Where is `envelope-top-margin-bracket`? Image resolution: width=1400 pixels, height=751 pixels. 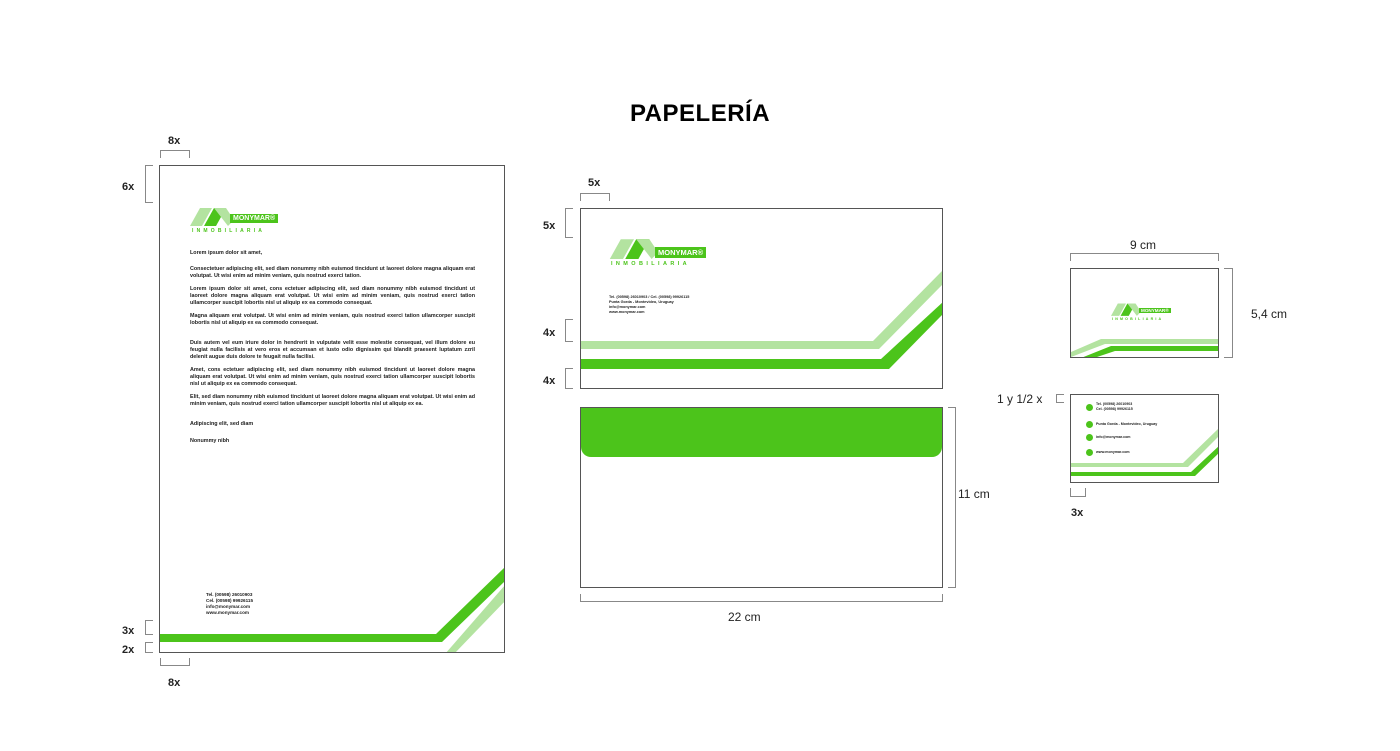 envelope-top-margin-bracket is located at coordinates (569, 223).